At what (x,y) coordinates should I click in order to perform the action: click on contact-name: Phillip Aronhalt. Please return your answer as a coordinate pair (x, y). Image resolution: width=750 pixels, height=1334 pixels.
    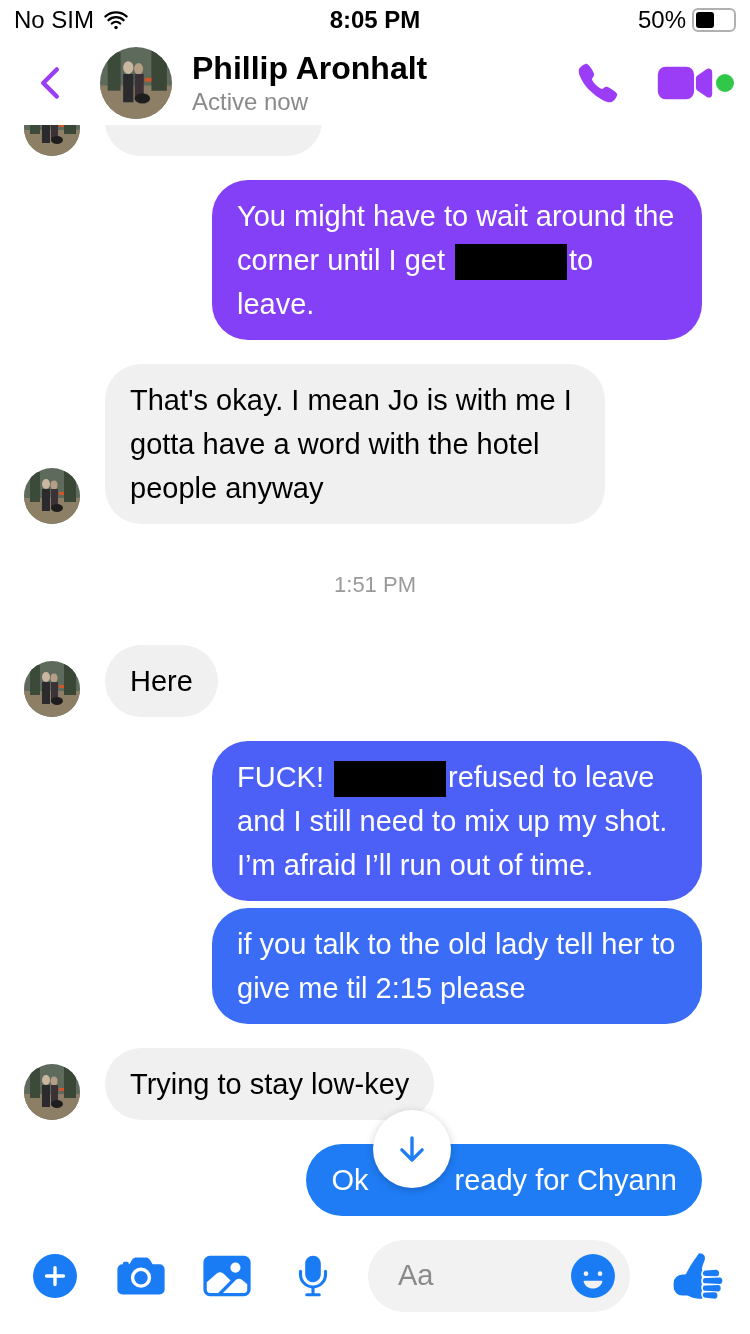
    Looking at the image, I should click on (310, 67).